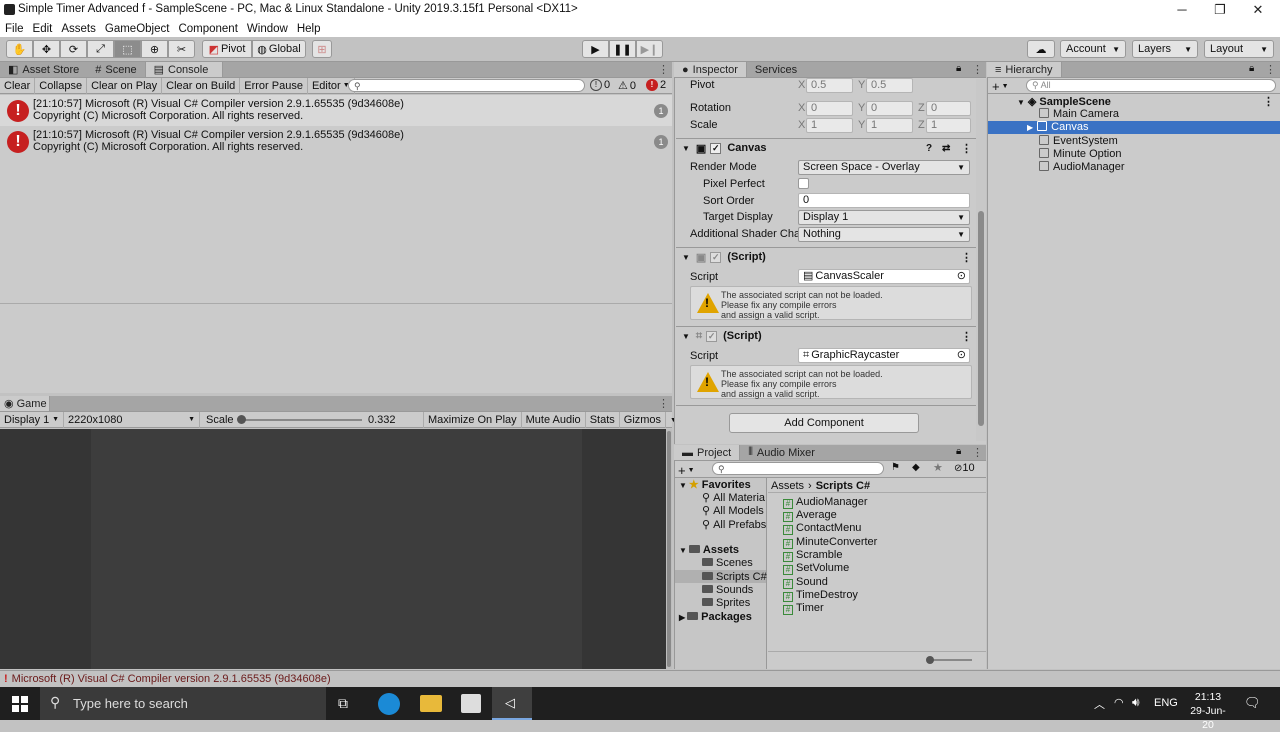 This screenshot has width=1280, height=732. Describe the element at coordinates (1252, 703) in the screenshot. I see `notifications-icon: 🗨︎` at that location.